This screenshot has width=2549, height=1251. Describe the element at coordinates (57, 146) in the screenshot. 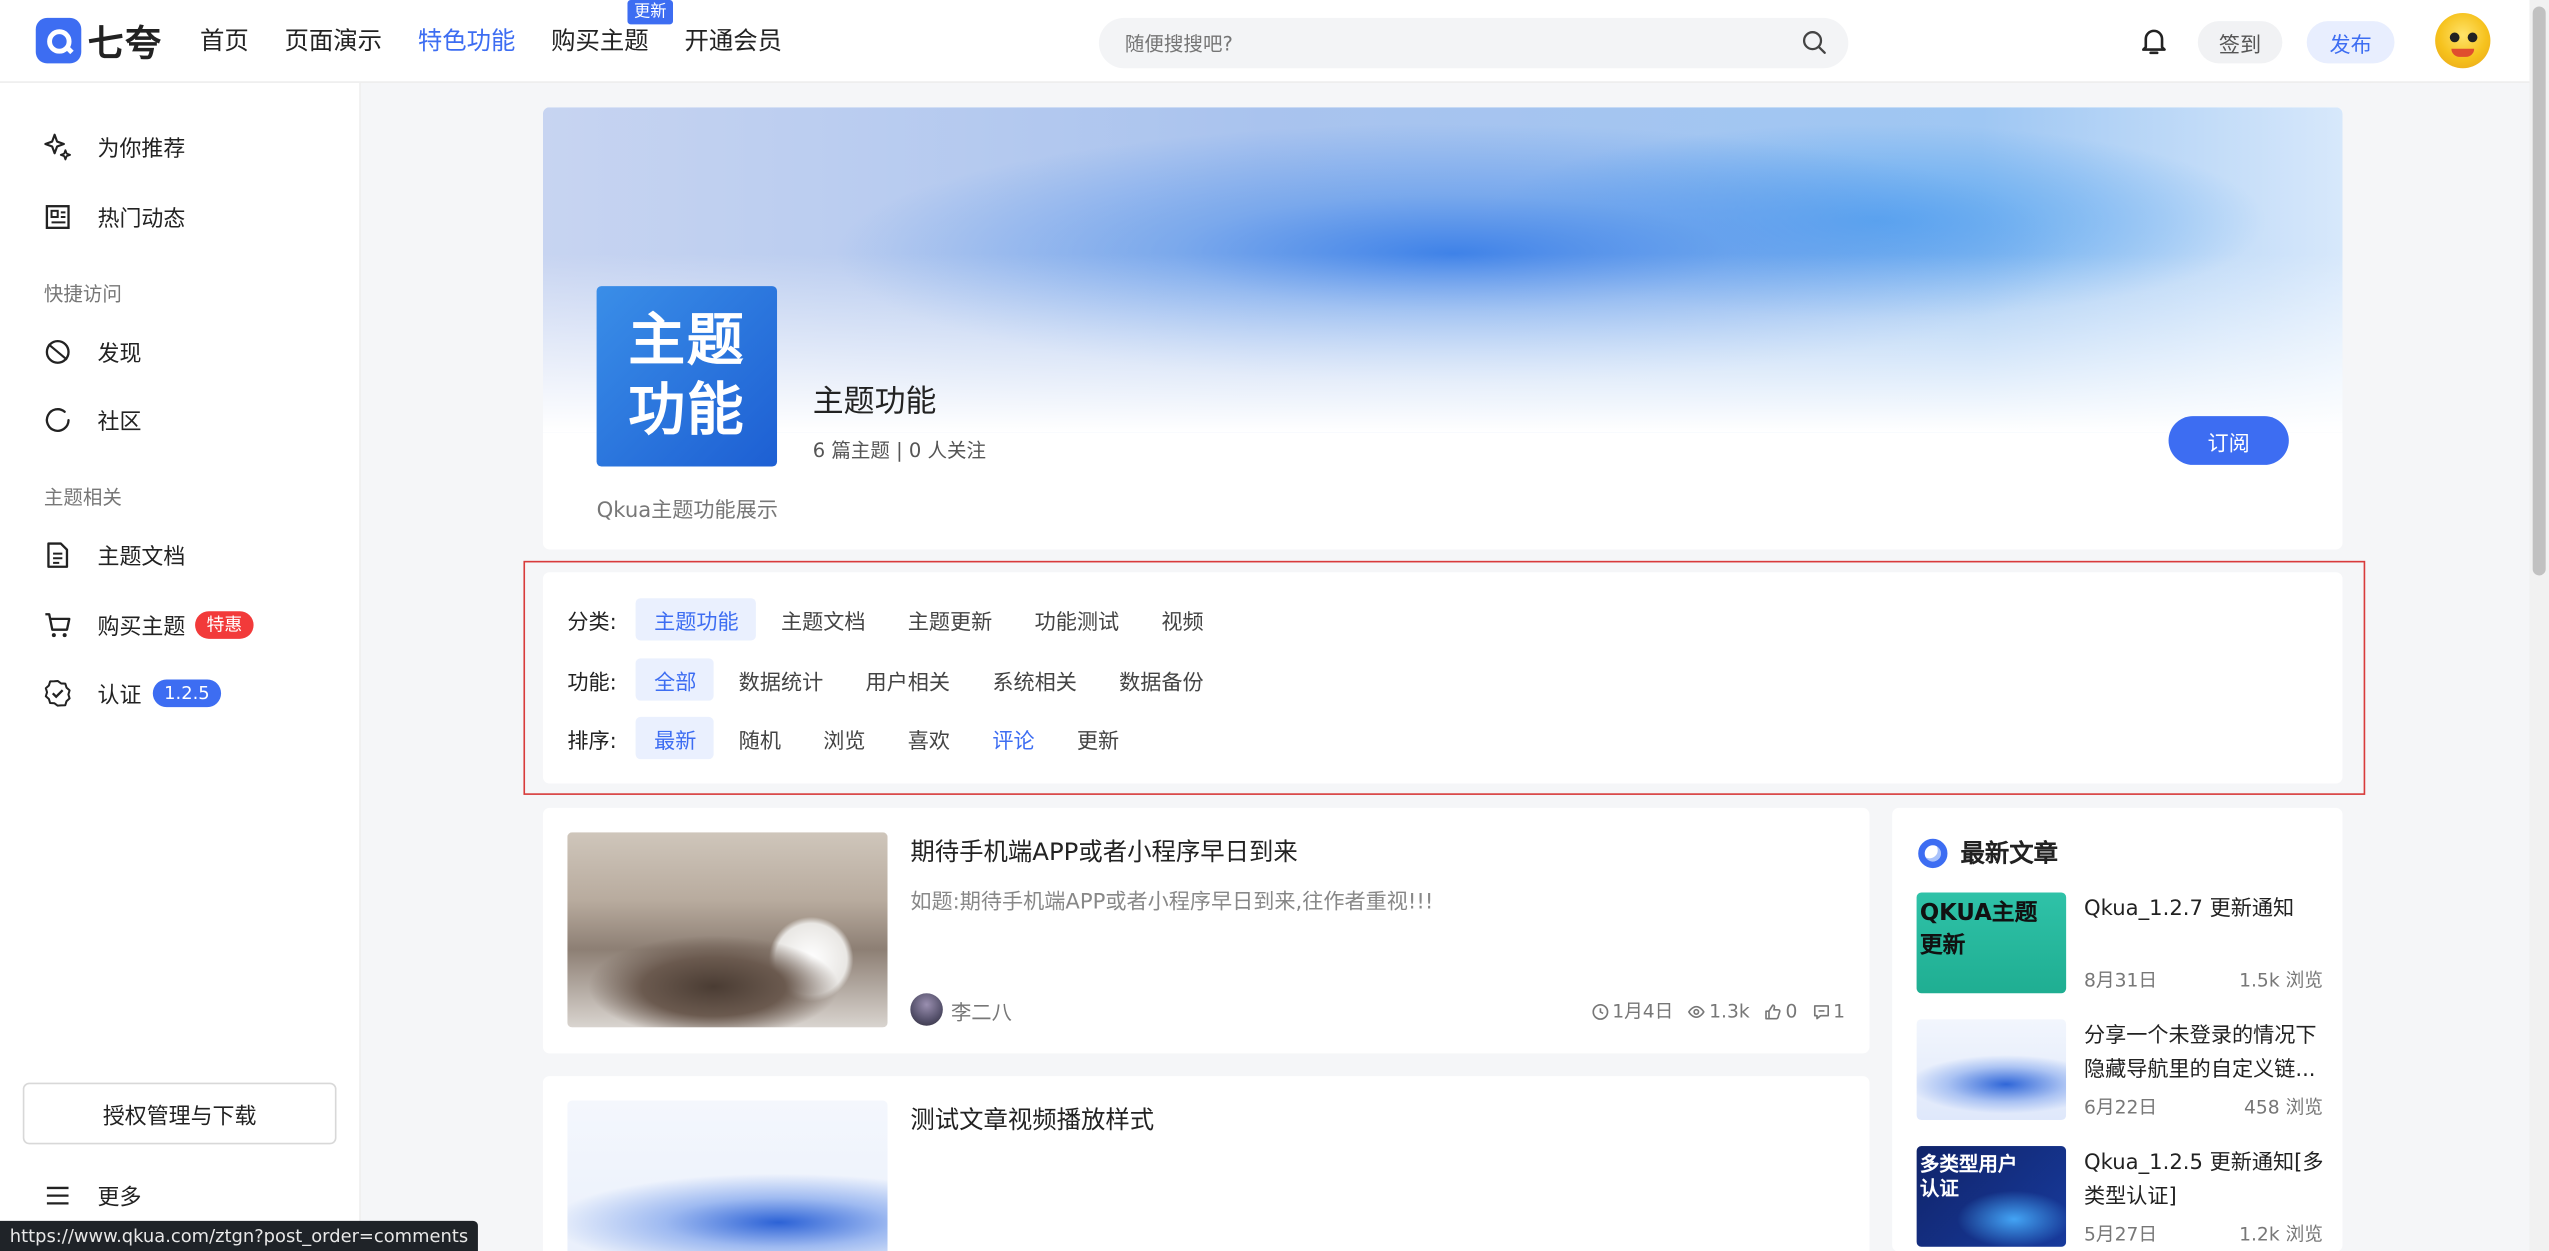

I see `sparkle-icon` at that location.